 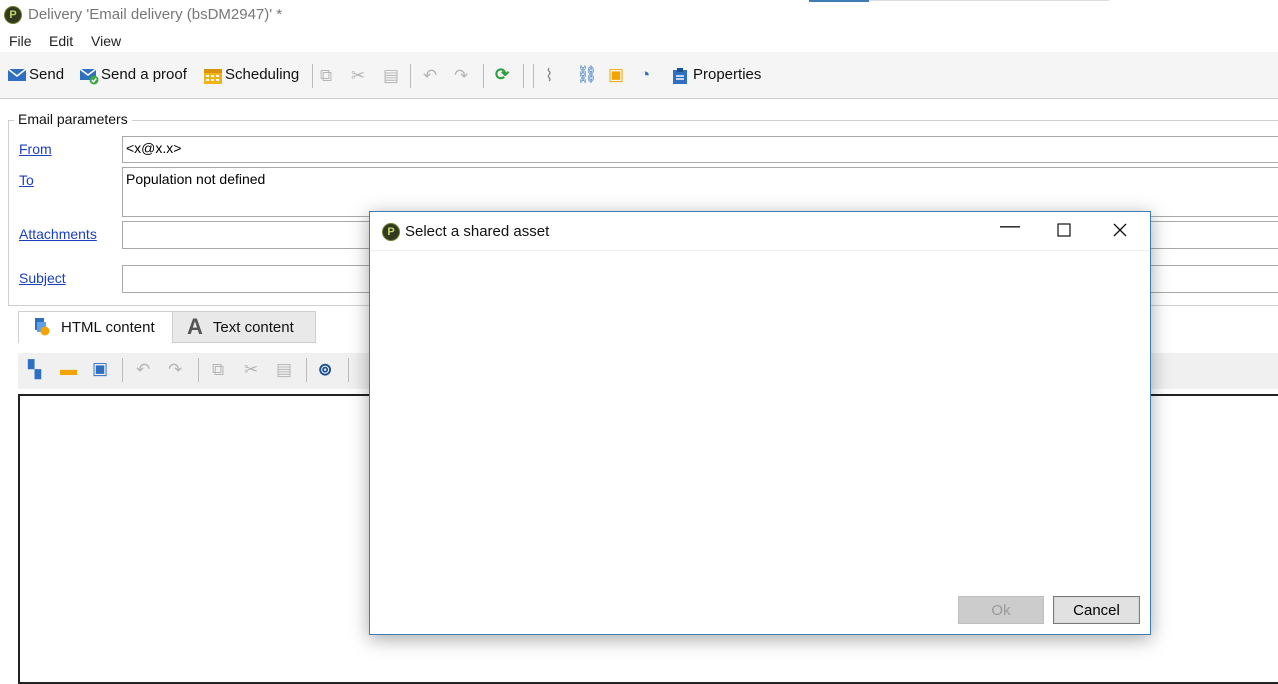 I want to click on clipboard-icon, so click(x=680, y=75).